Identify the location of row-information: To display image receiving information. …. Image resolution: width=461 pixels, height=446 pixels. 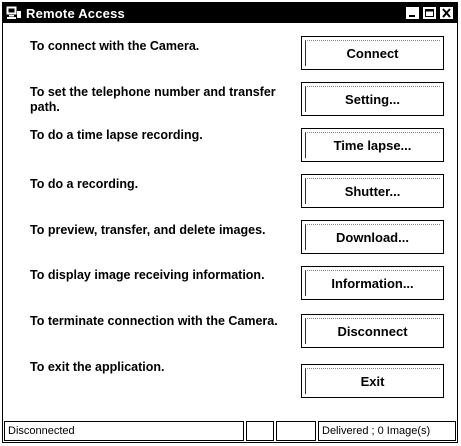
(230, 289).